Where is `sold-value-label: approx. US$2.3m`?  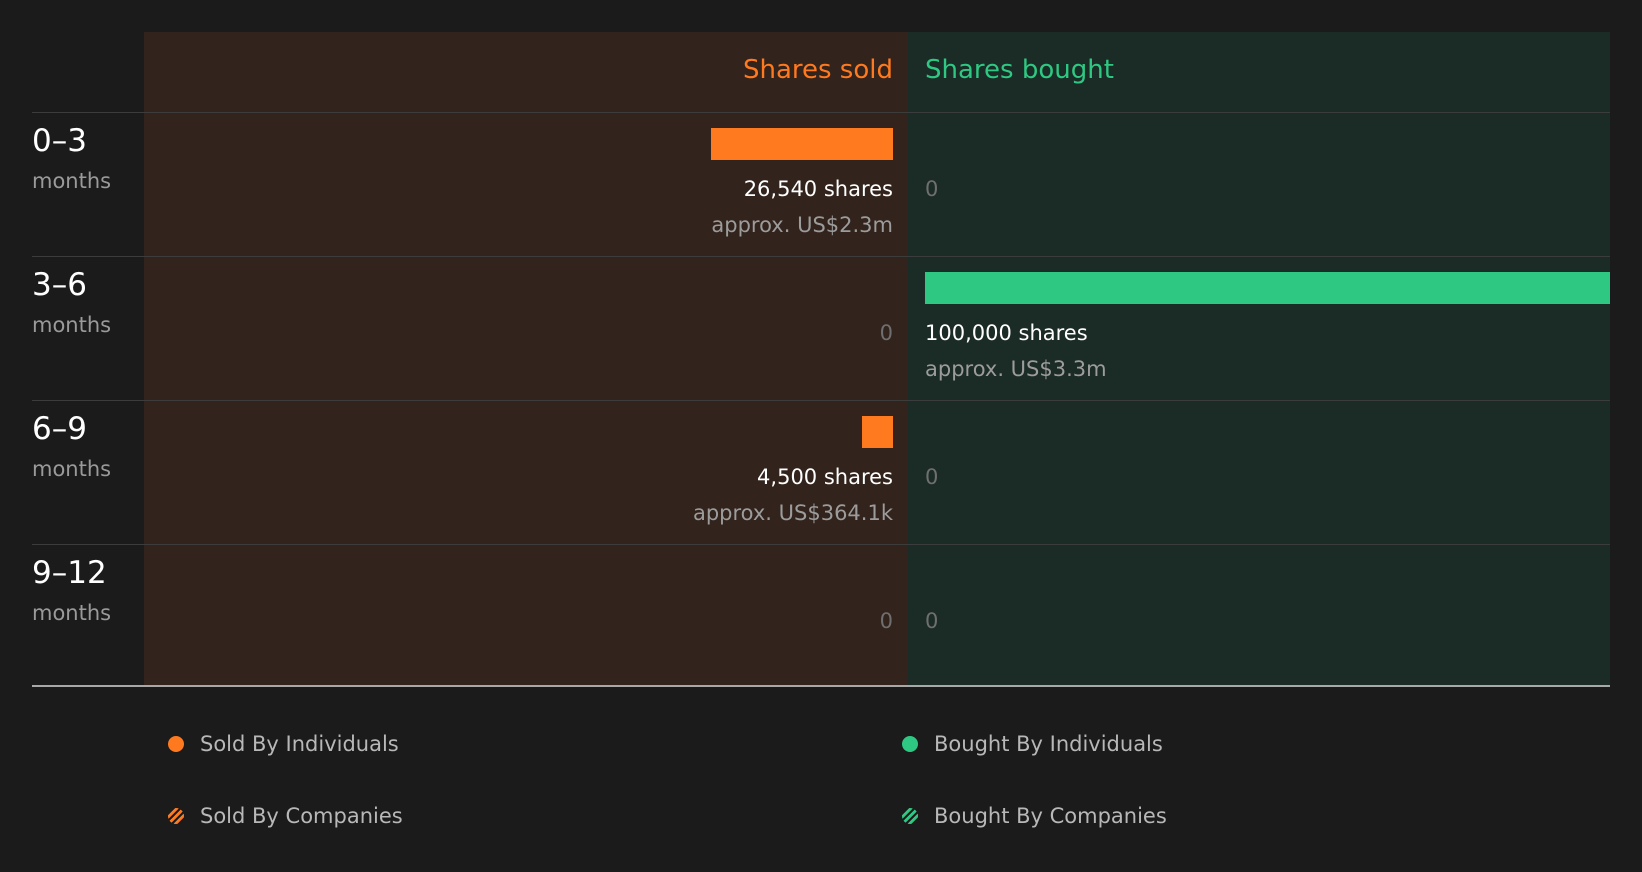
sold-value-label: approx. US$2.3m is located at coordinates (802, 225).